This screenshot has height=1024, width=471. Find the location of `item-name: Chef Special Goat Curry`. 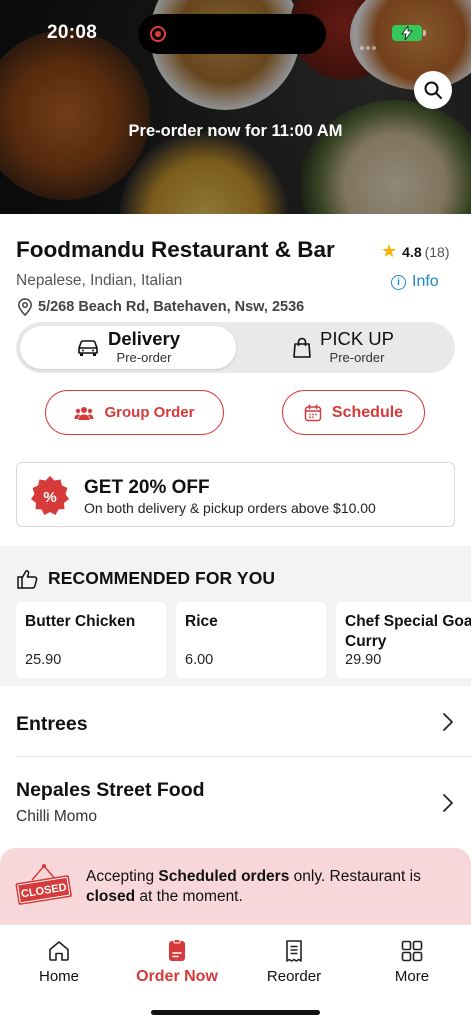

item-name: Chef Special Goat Curry is located at coordinates (408, 632).